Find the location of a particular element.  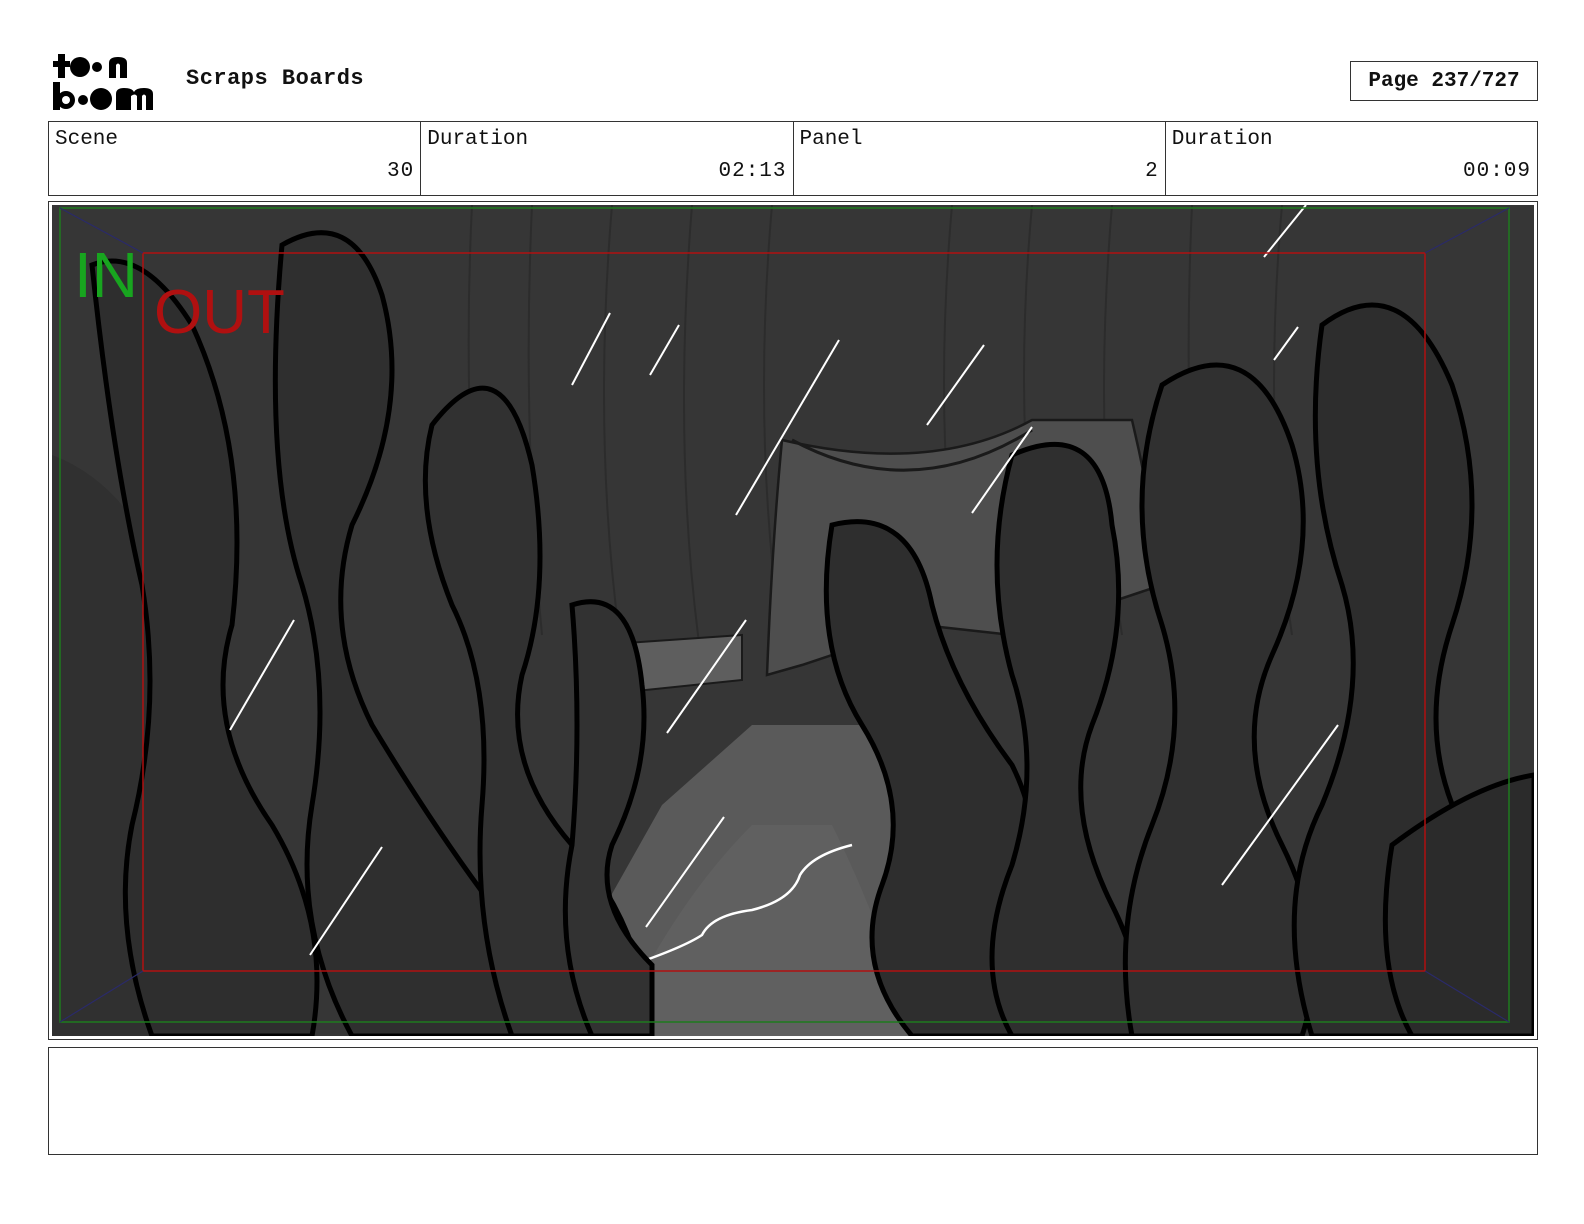

panel-duration-cell: Duration 00:09 is located at coordinates (1351, 158).